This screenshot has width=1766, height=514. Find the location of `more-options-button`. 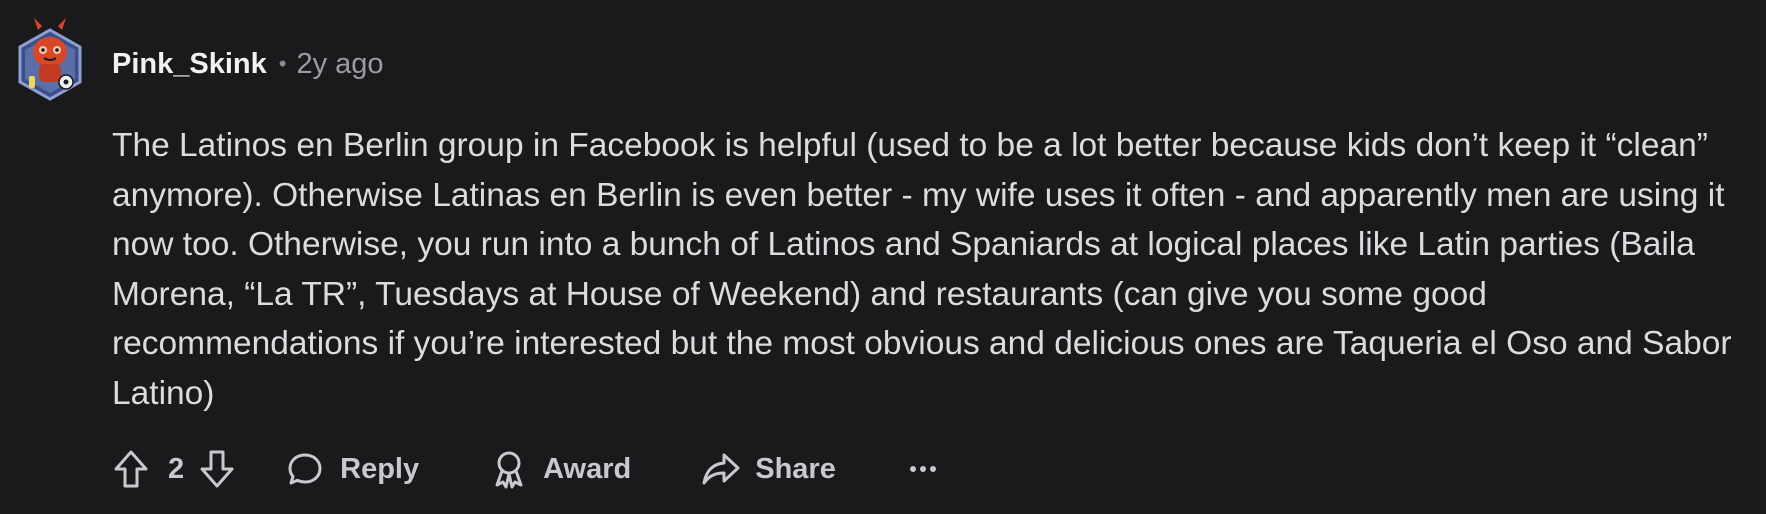

more-options-button is located at coordinates (923, 469).